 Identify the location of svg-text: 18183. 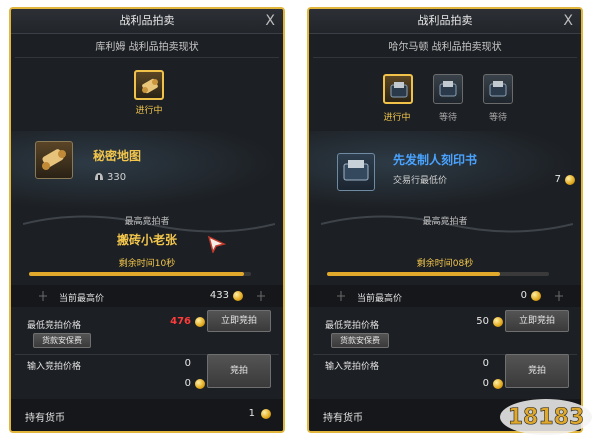
(546, 417).